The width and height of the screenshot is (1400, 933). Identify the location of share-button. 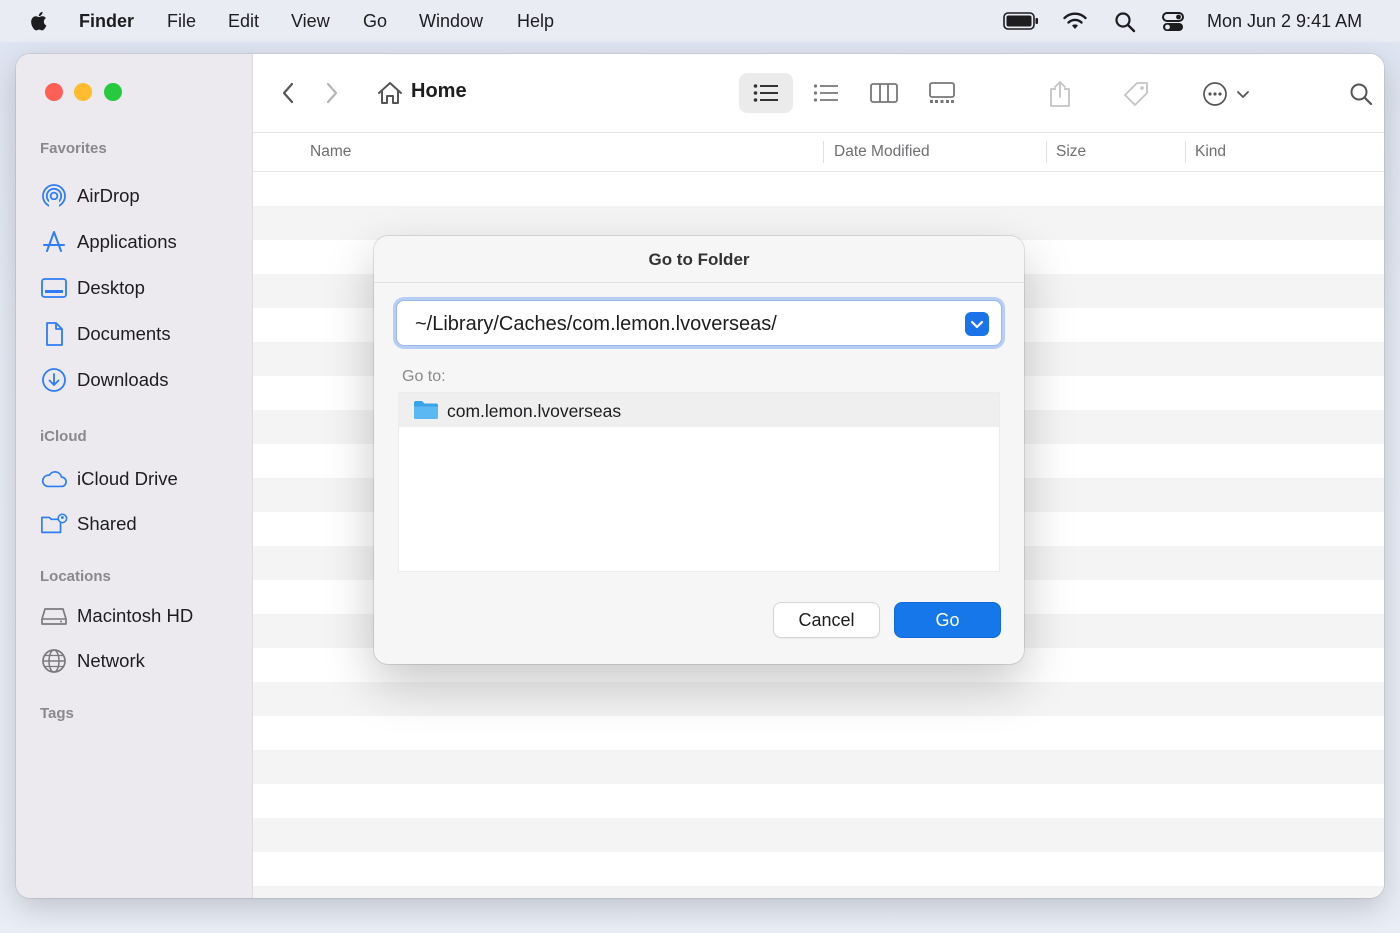
(1060, 94).